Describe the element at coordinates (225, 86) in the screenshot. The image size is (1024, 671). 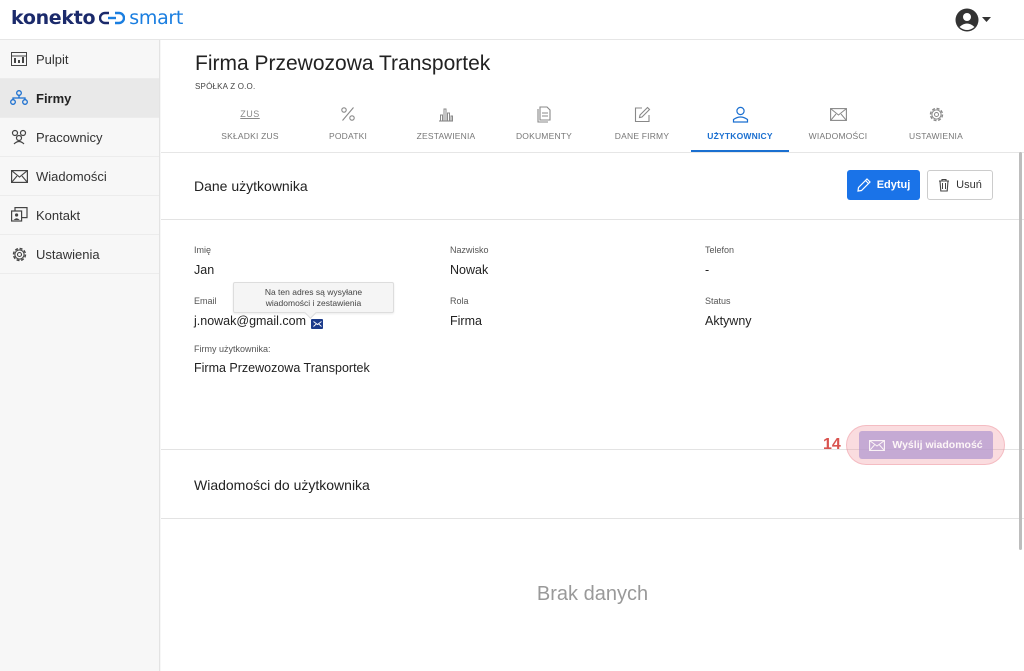
I see `company-type: SPÓŁKA Z O.O.` at that location.